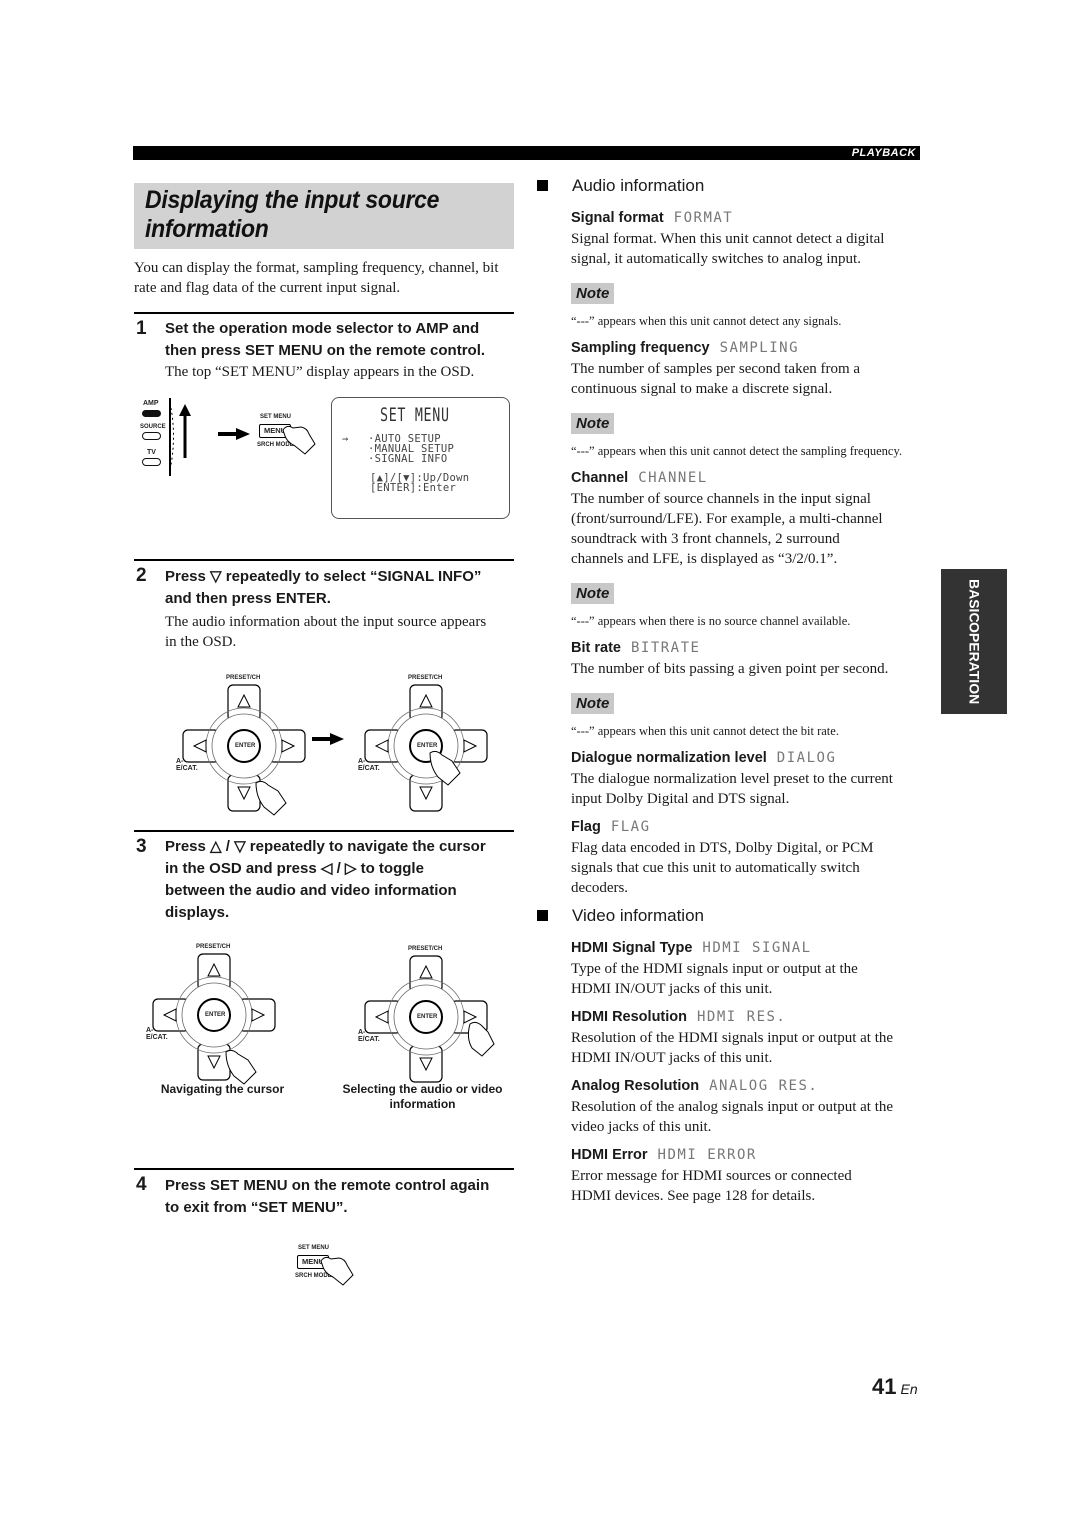  I want to click on step-number: 3, so click(141, 846).